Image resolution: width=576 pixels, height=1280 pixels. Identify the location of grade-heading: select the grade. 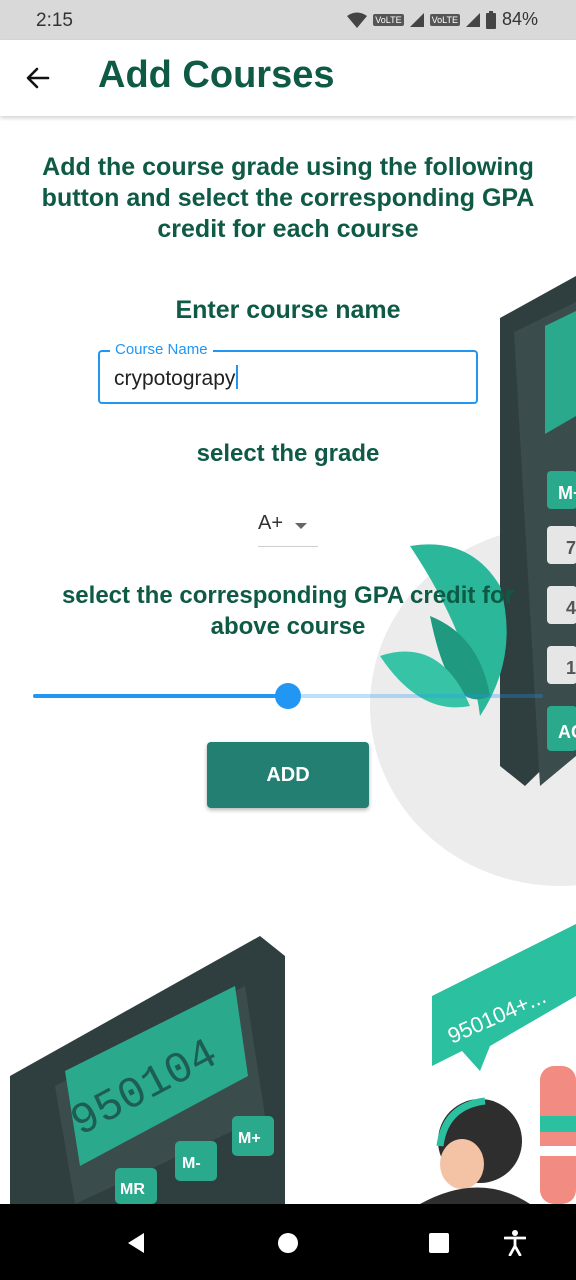
(288, 453).